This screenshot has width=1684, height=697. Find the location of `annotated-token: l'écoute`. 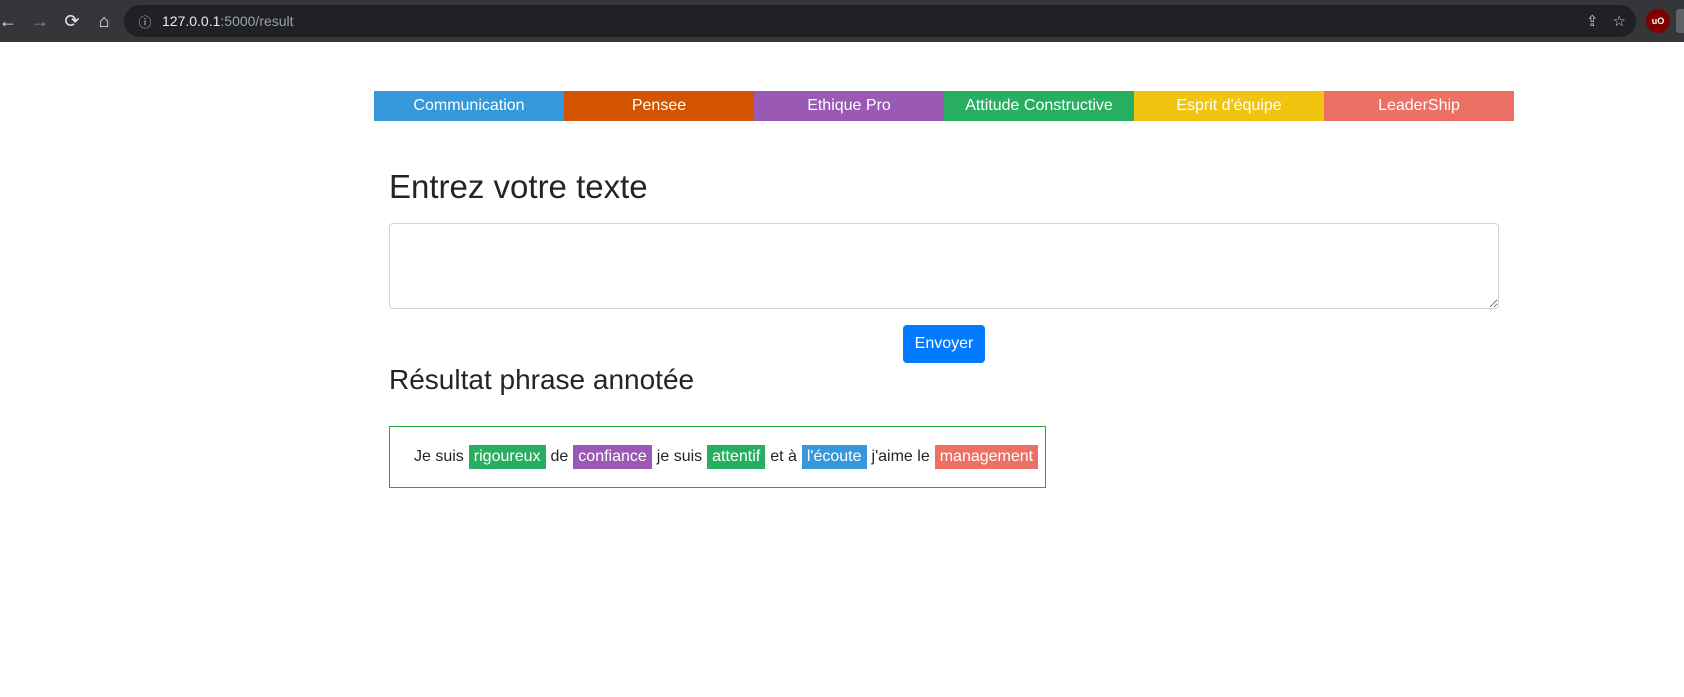

annotated-token: l'écoute is located at coordinates (834, 457).